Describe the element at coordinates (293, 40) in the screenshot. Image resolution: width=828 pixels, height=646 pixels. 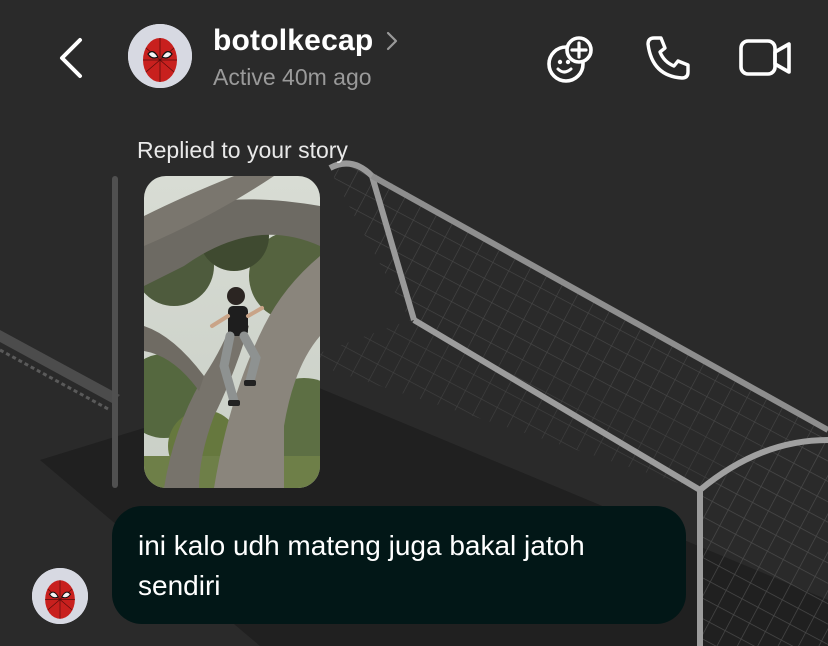
I see `username: botolkecap` at that location.